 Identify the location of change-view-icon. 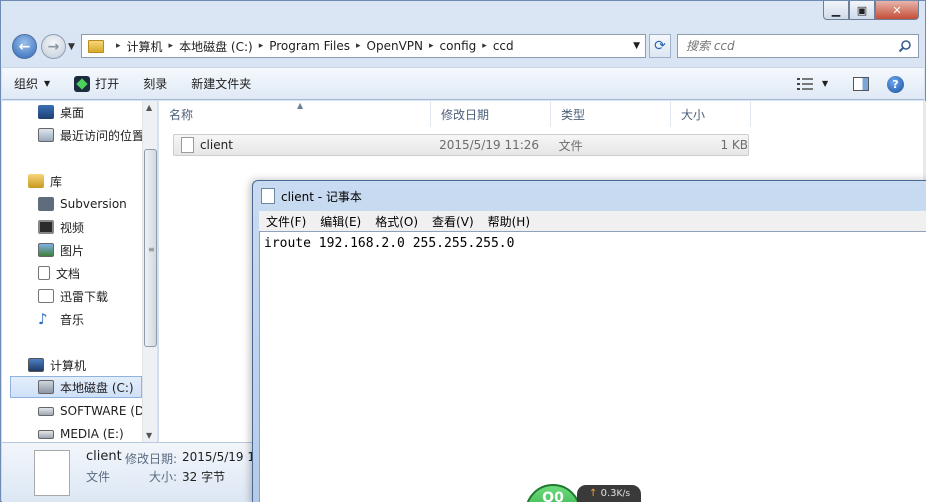
(805, 84).